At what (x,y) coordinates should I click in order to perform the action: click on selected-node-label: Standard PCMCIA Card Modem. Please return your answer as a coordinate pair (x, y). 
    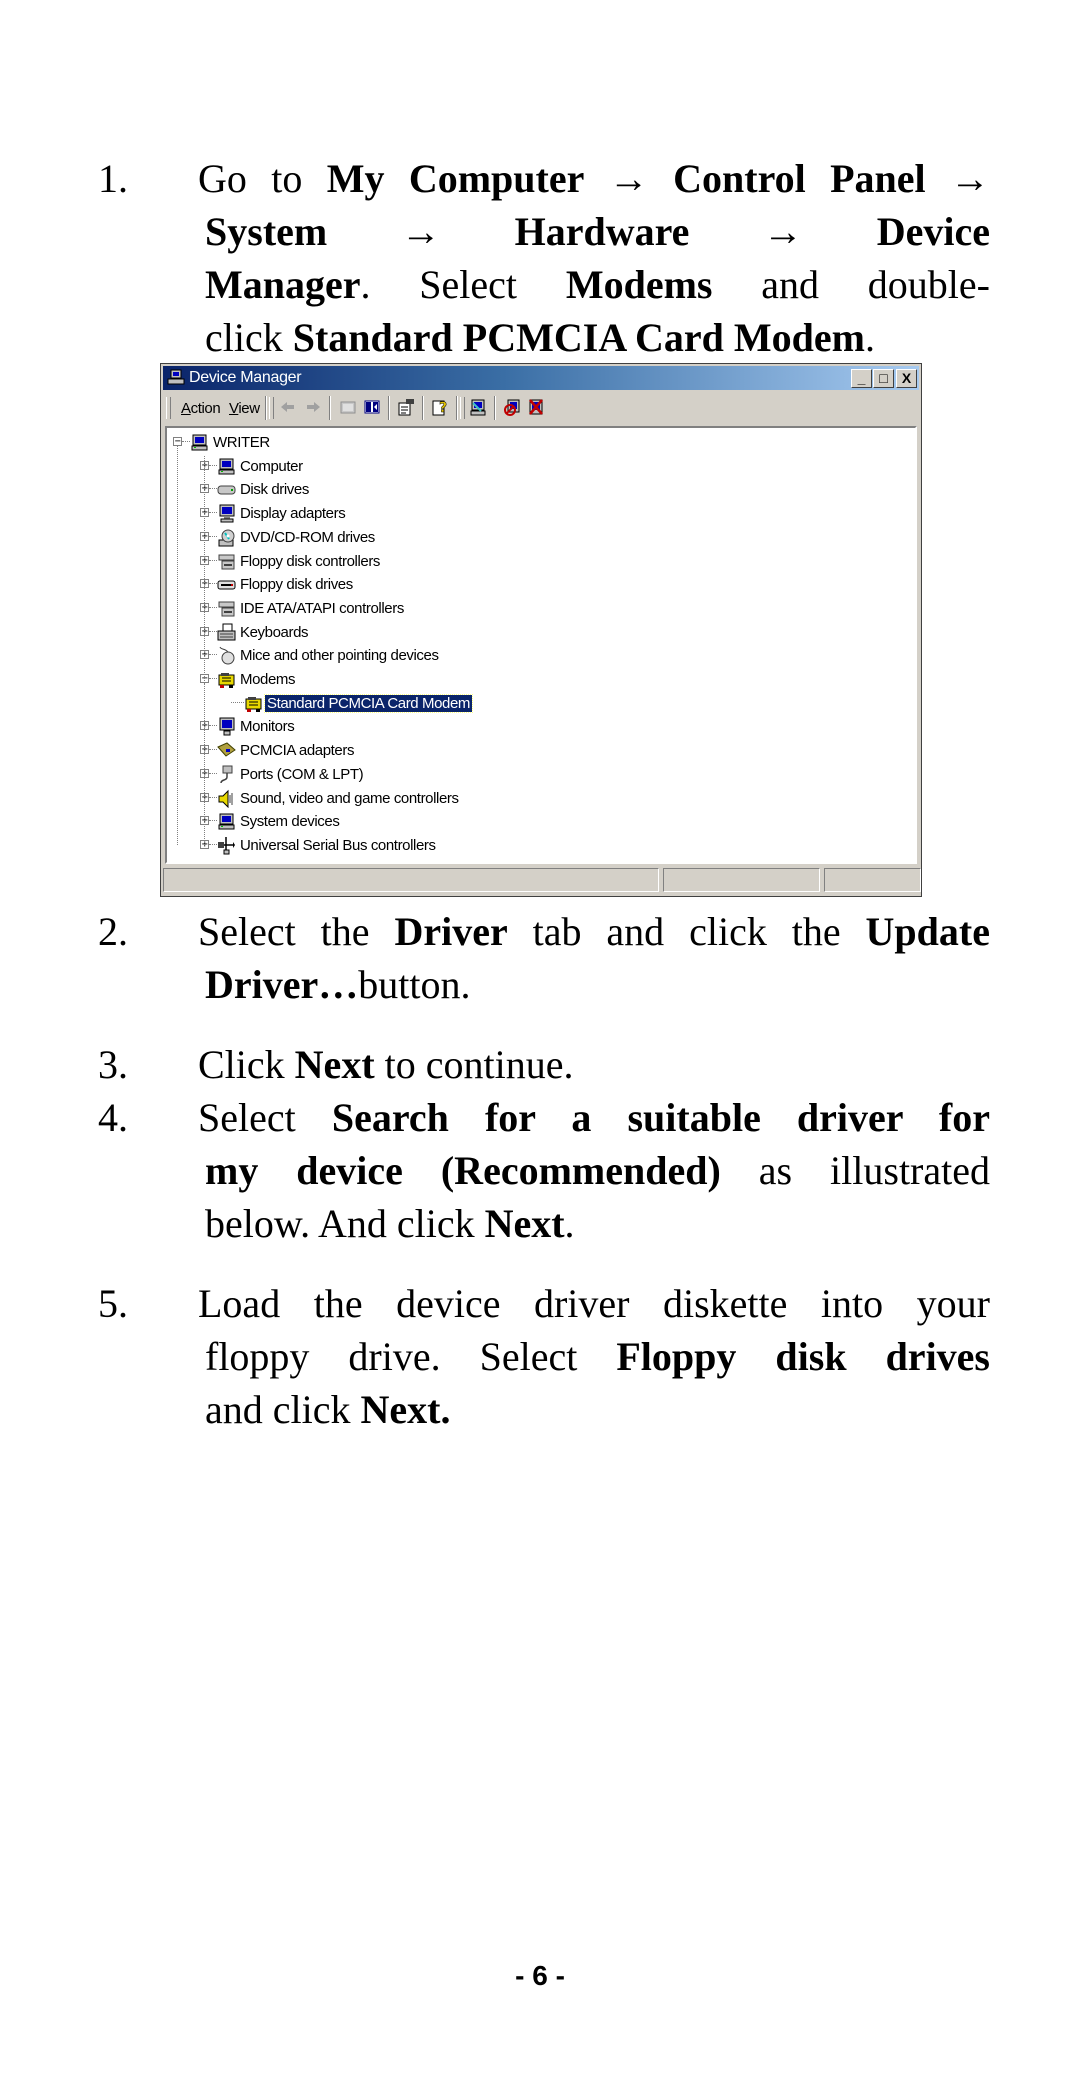
    Looking at the image, I should click on (368, 703).